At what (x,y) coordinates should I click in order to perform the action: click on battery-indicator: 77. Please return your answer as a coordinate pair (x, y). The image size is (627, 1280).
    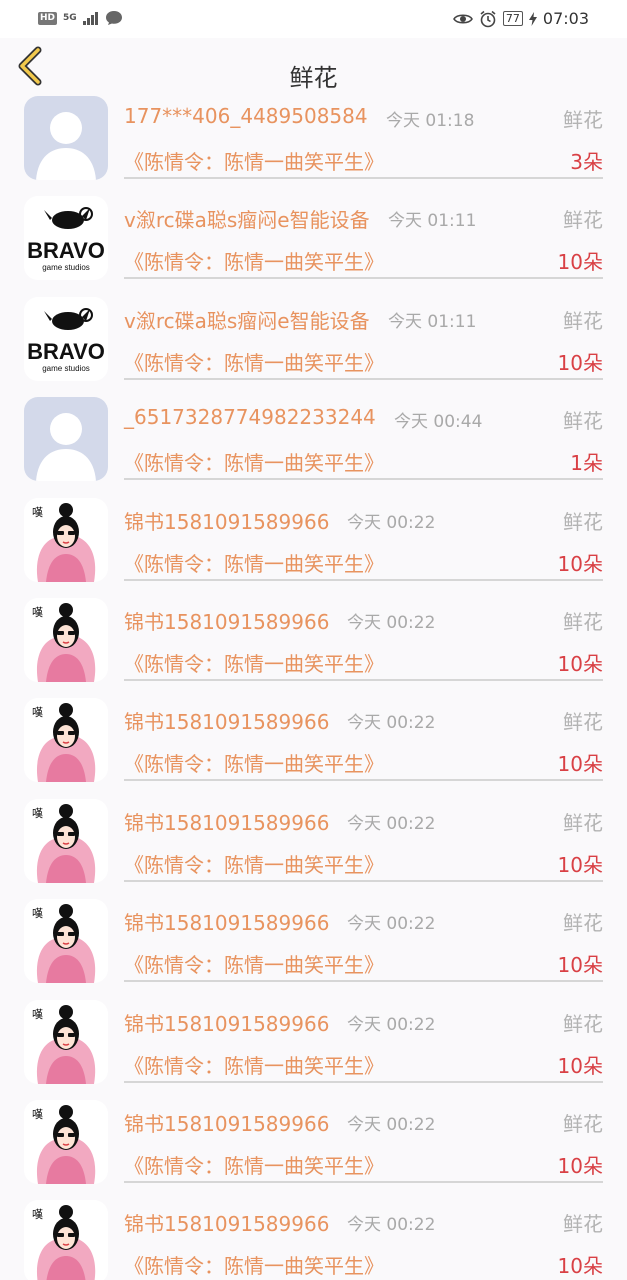
    Looking at the image, I should click on (512, 18).